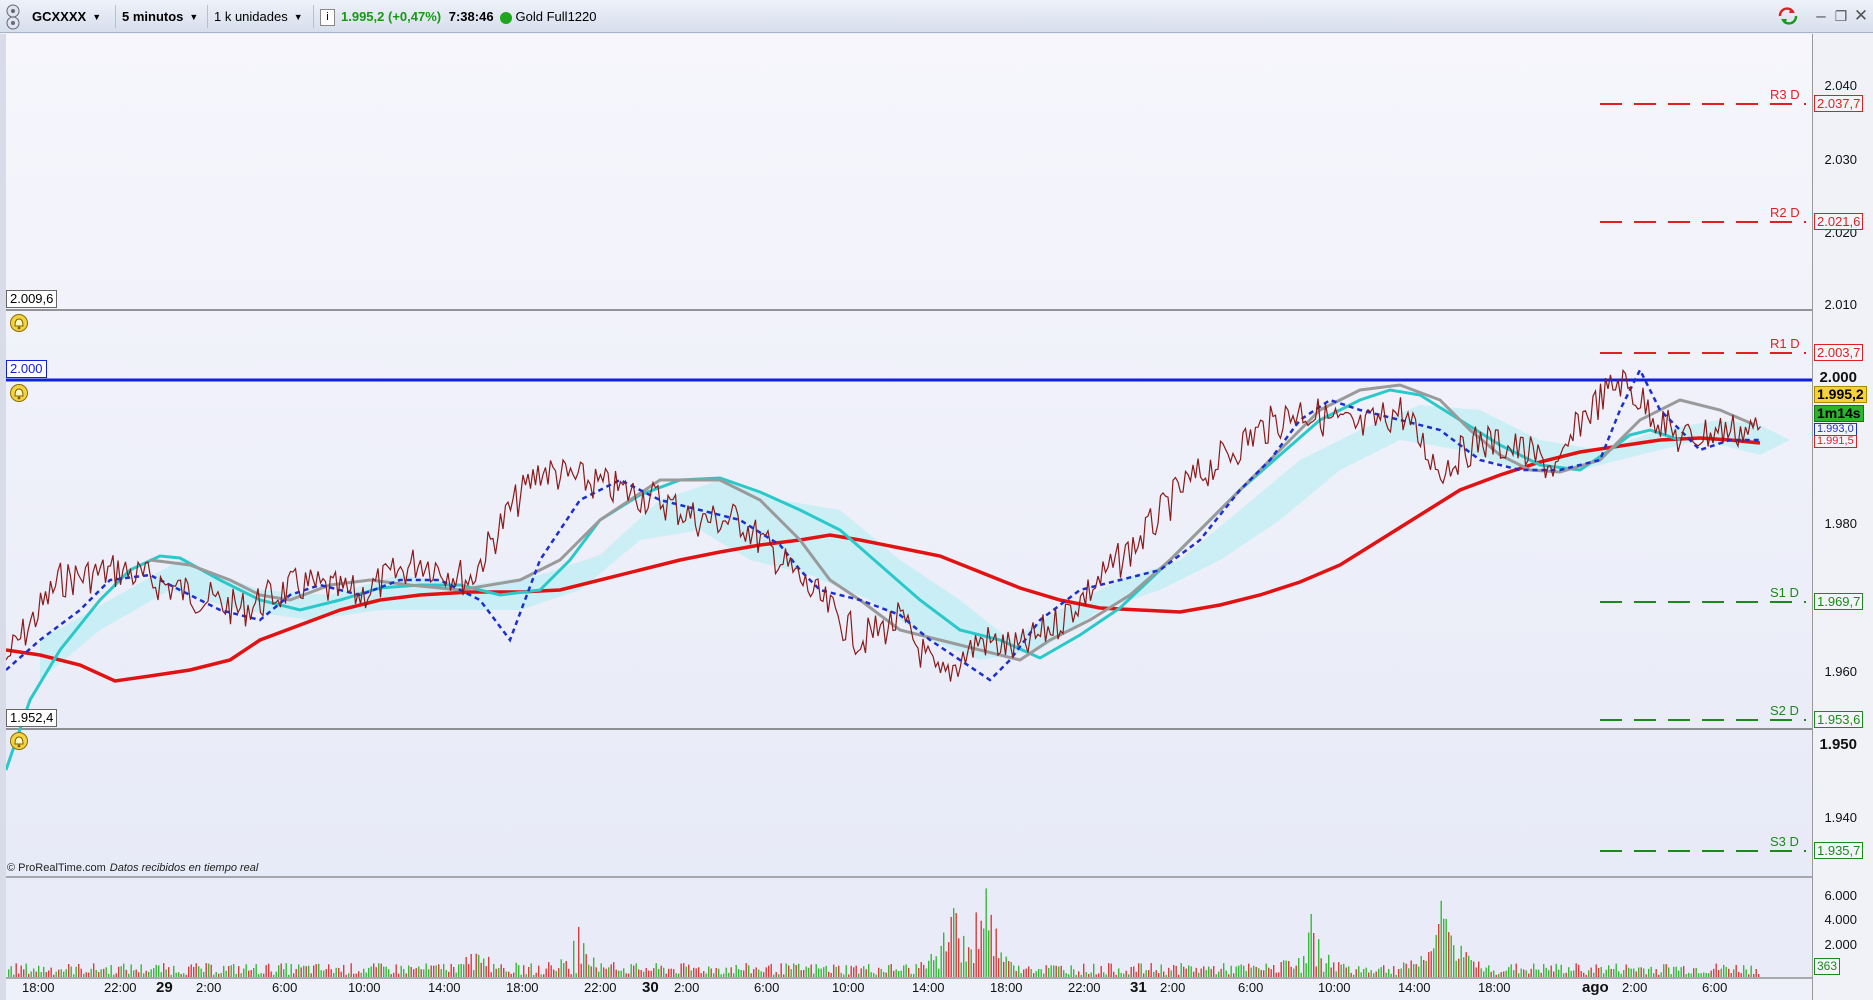  Describe the element at coordinates (71, 16) in the screenshot. I see `instrument-selector: GCXXXX ▼` at that location.